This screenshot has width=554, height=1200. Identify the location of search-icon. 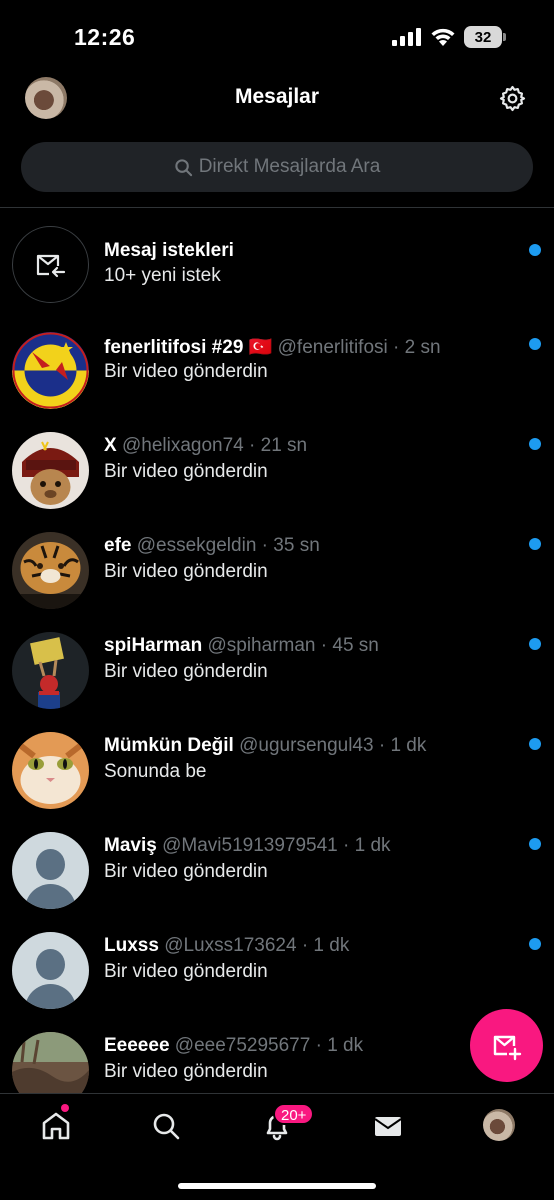
(183, 167).